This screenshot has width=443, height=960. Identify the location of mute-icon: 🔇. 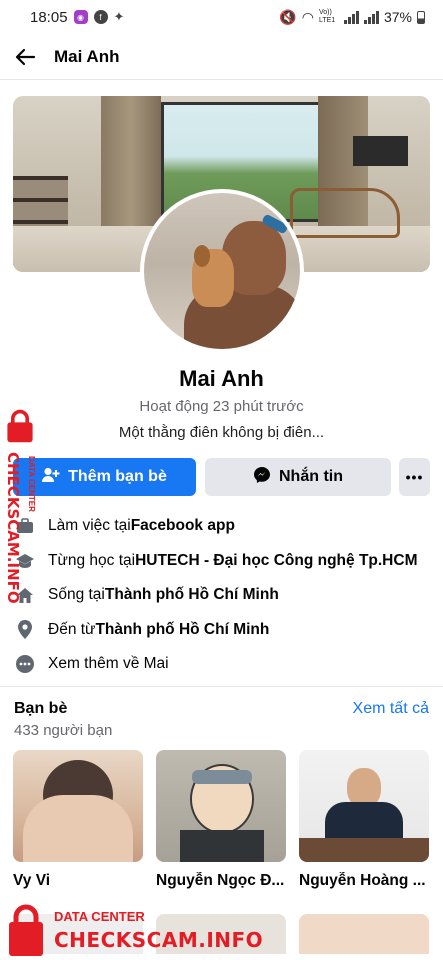
(288, 16).